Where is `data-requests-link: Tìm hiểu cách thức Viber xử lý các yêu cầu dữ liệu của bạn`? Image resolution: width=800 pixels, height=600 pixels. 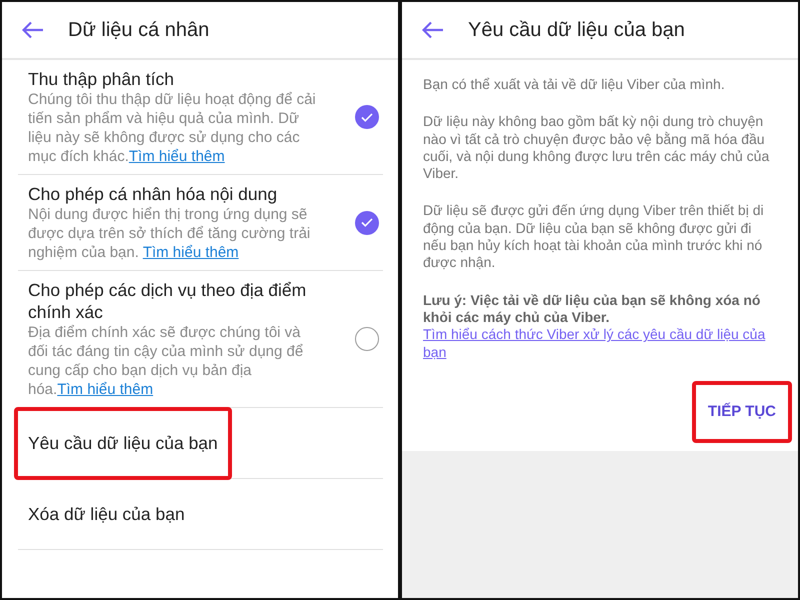 data-requests-link: Tìm hiểu cách thức Viber xử lý các yêu cầu dữ liệu của bạn is located at coordinates (600, 343).